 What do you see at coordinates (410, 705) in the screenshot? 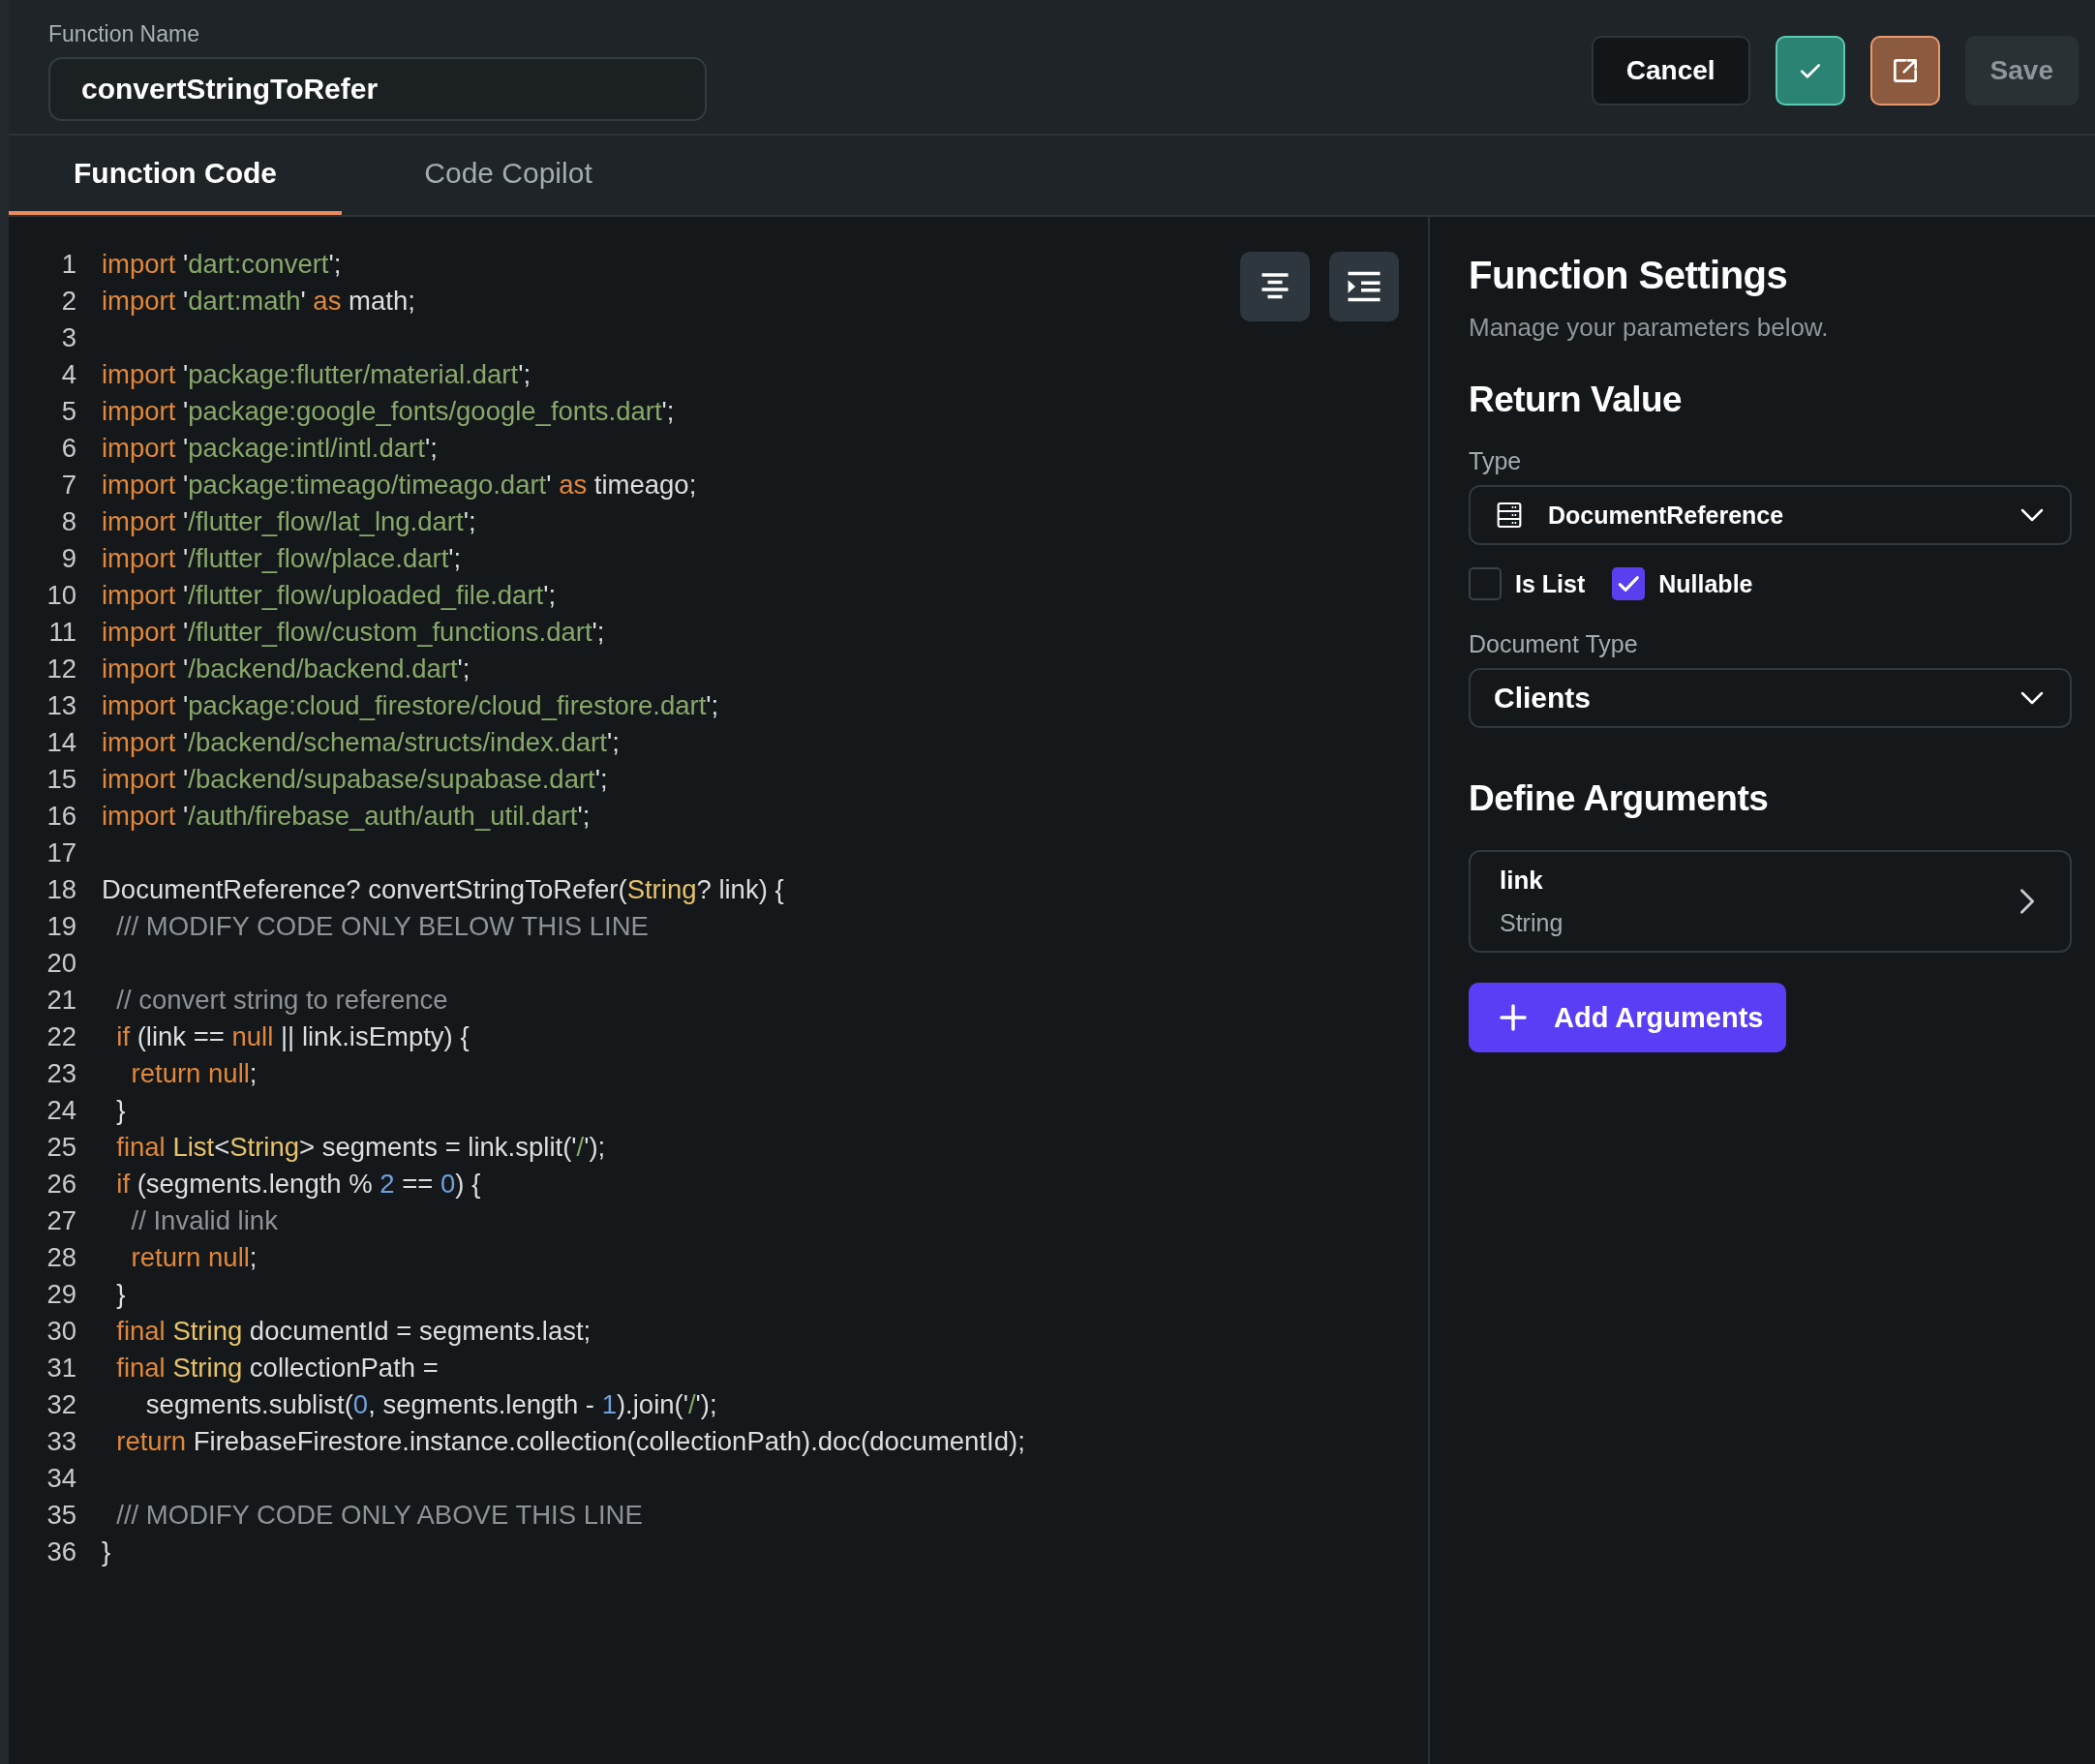
I see `code-line: import 'package:cloud_firestore/cloud_firestore.dart';` at bounding box center [410, 705].